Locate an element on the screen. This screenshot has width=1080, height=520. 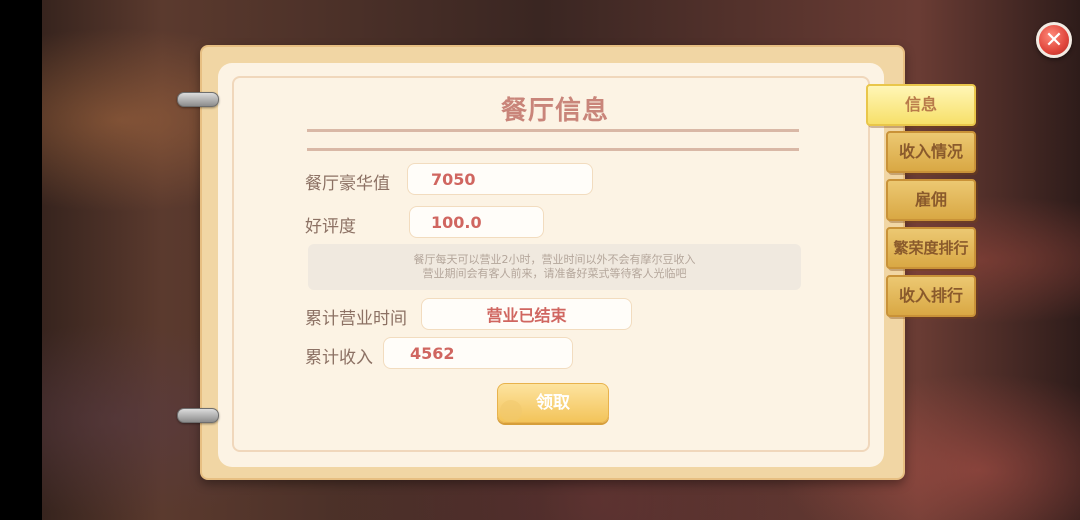
income-value: 4562 is located at coordinates (478, 353).